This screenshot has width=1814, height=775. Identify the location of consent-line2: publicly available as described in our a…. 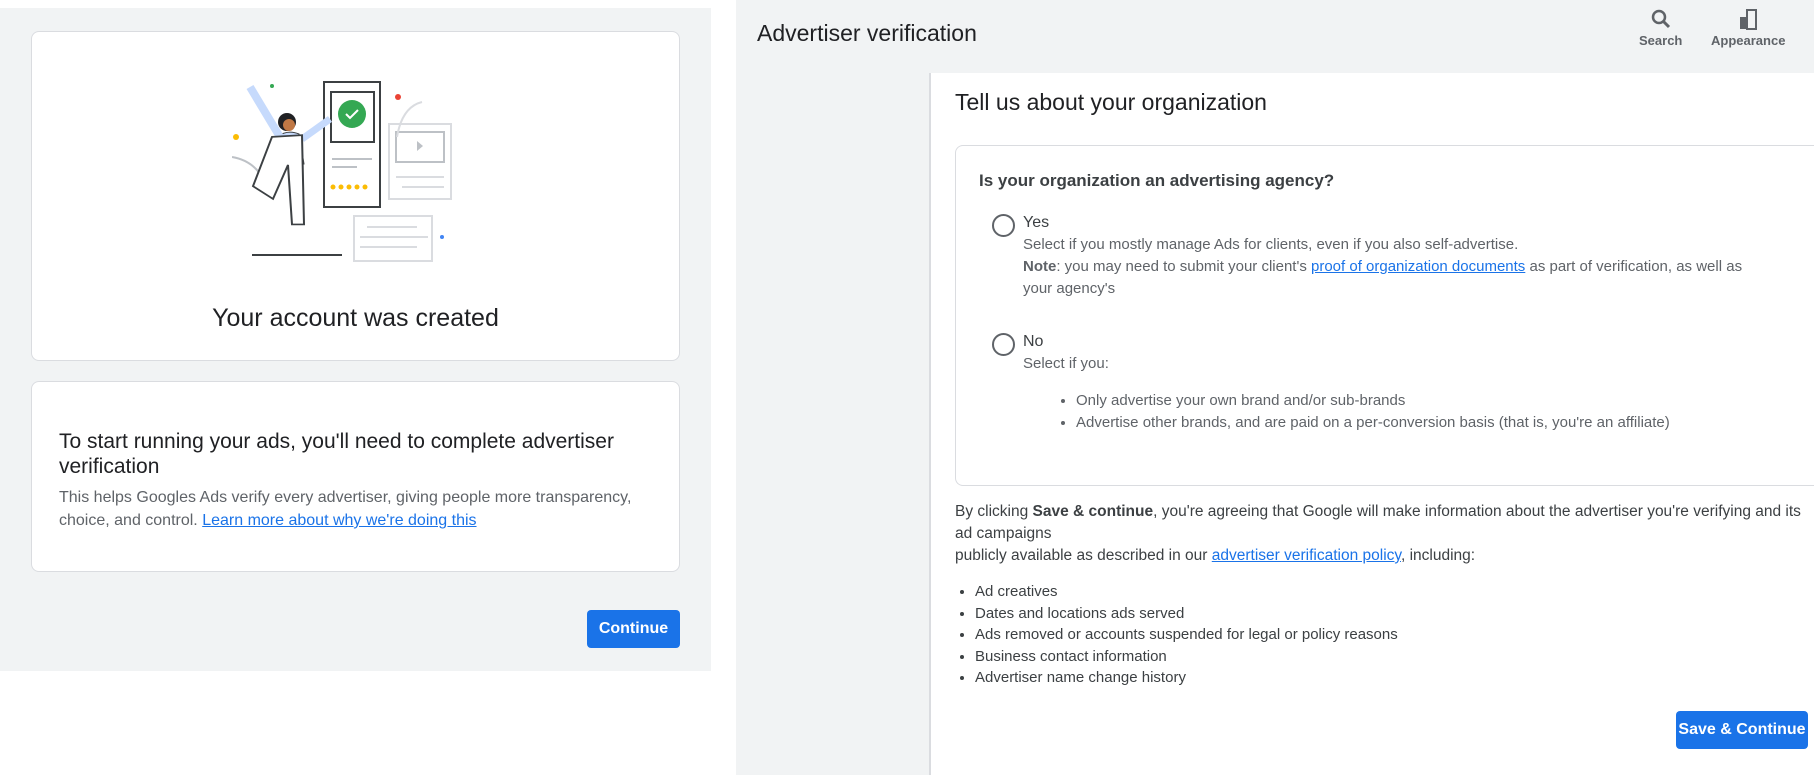
(1384, 556).